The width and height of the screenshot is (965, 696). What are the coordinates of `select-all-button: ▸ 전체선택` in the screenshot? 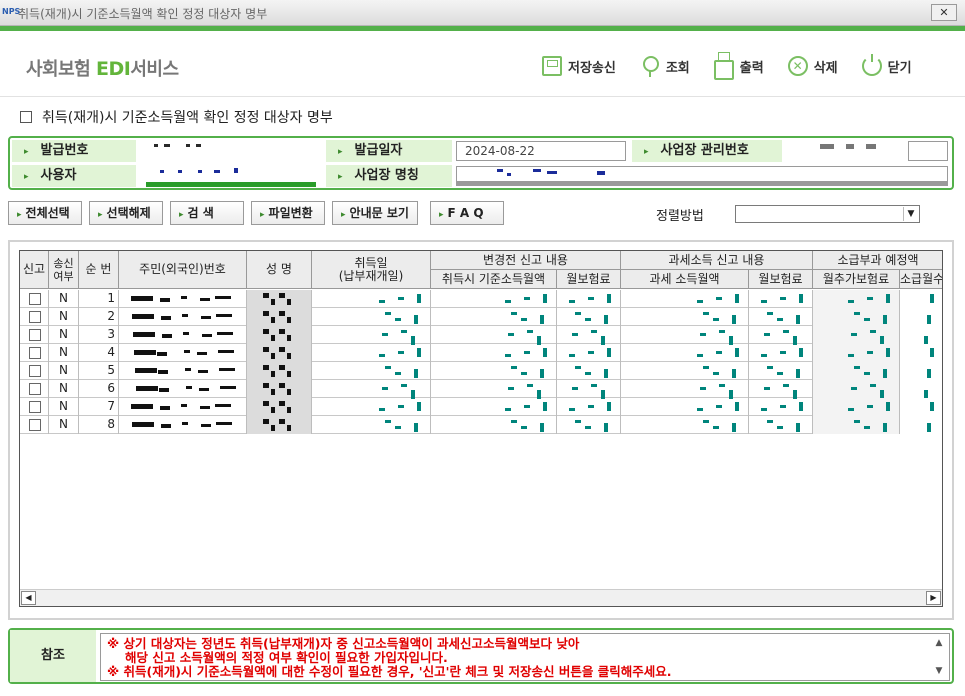 It's located at (45, 213).